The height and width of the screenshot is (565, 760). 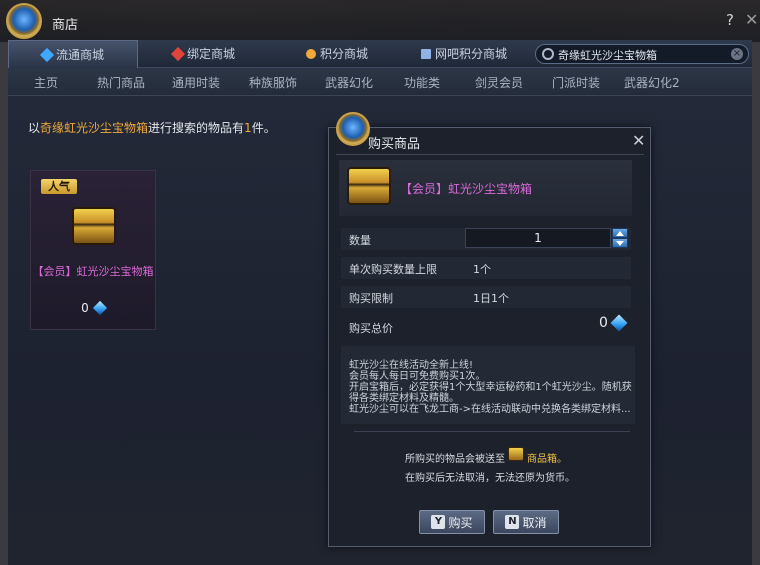 What do you see at coordinates (490, 478) in the screenshot?
I see `refund-note: 在购买后无法取消，无法还原为货币。` at bounding box center [490, 478].